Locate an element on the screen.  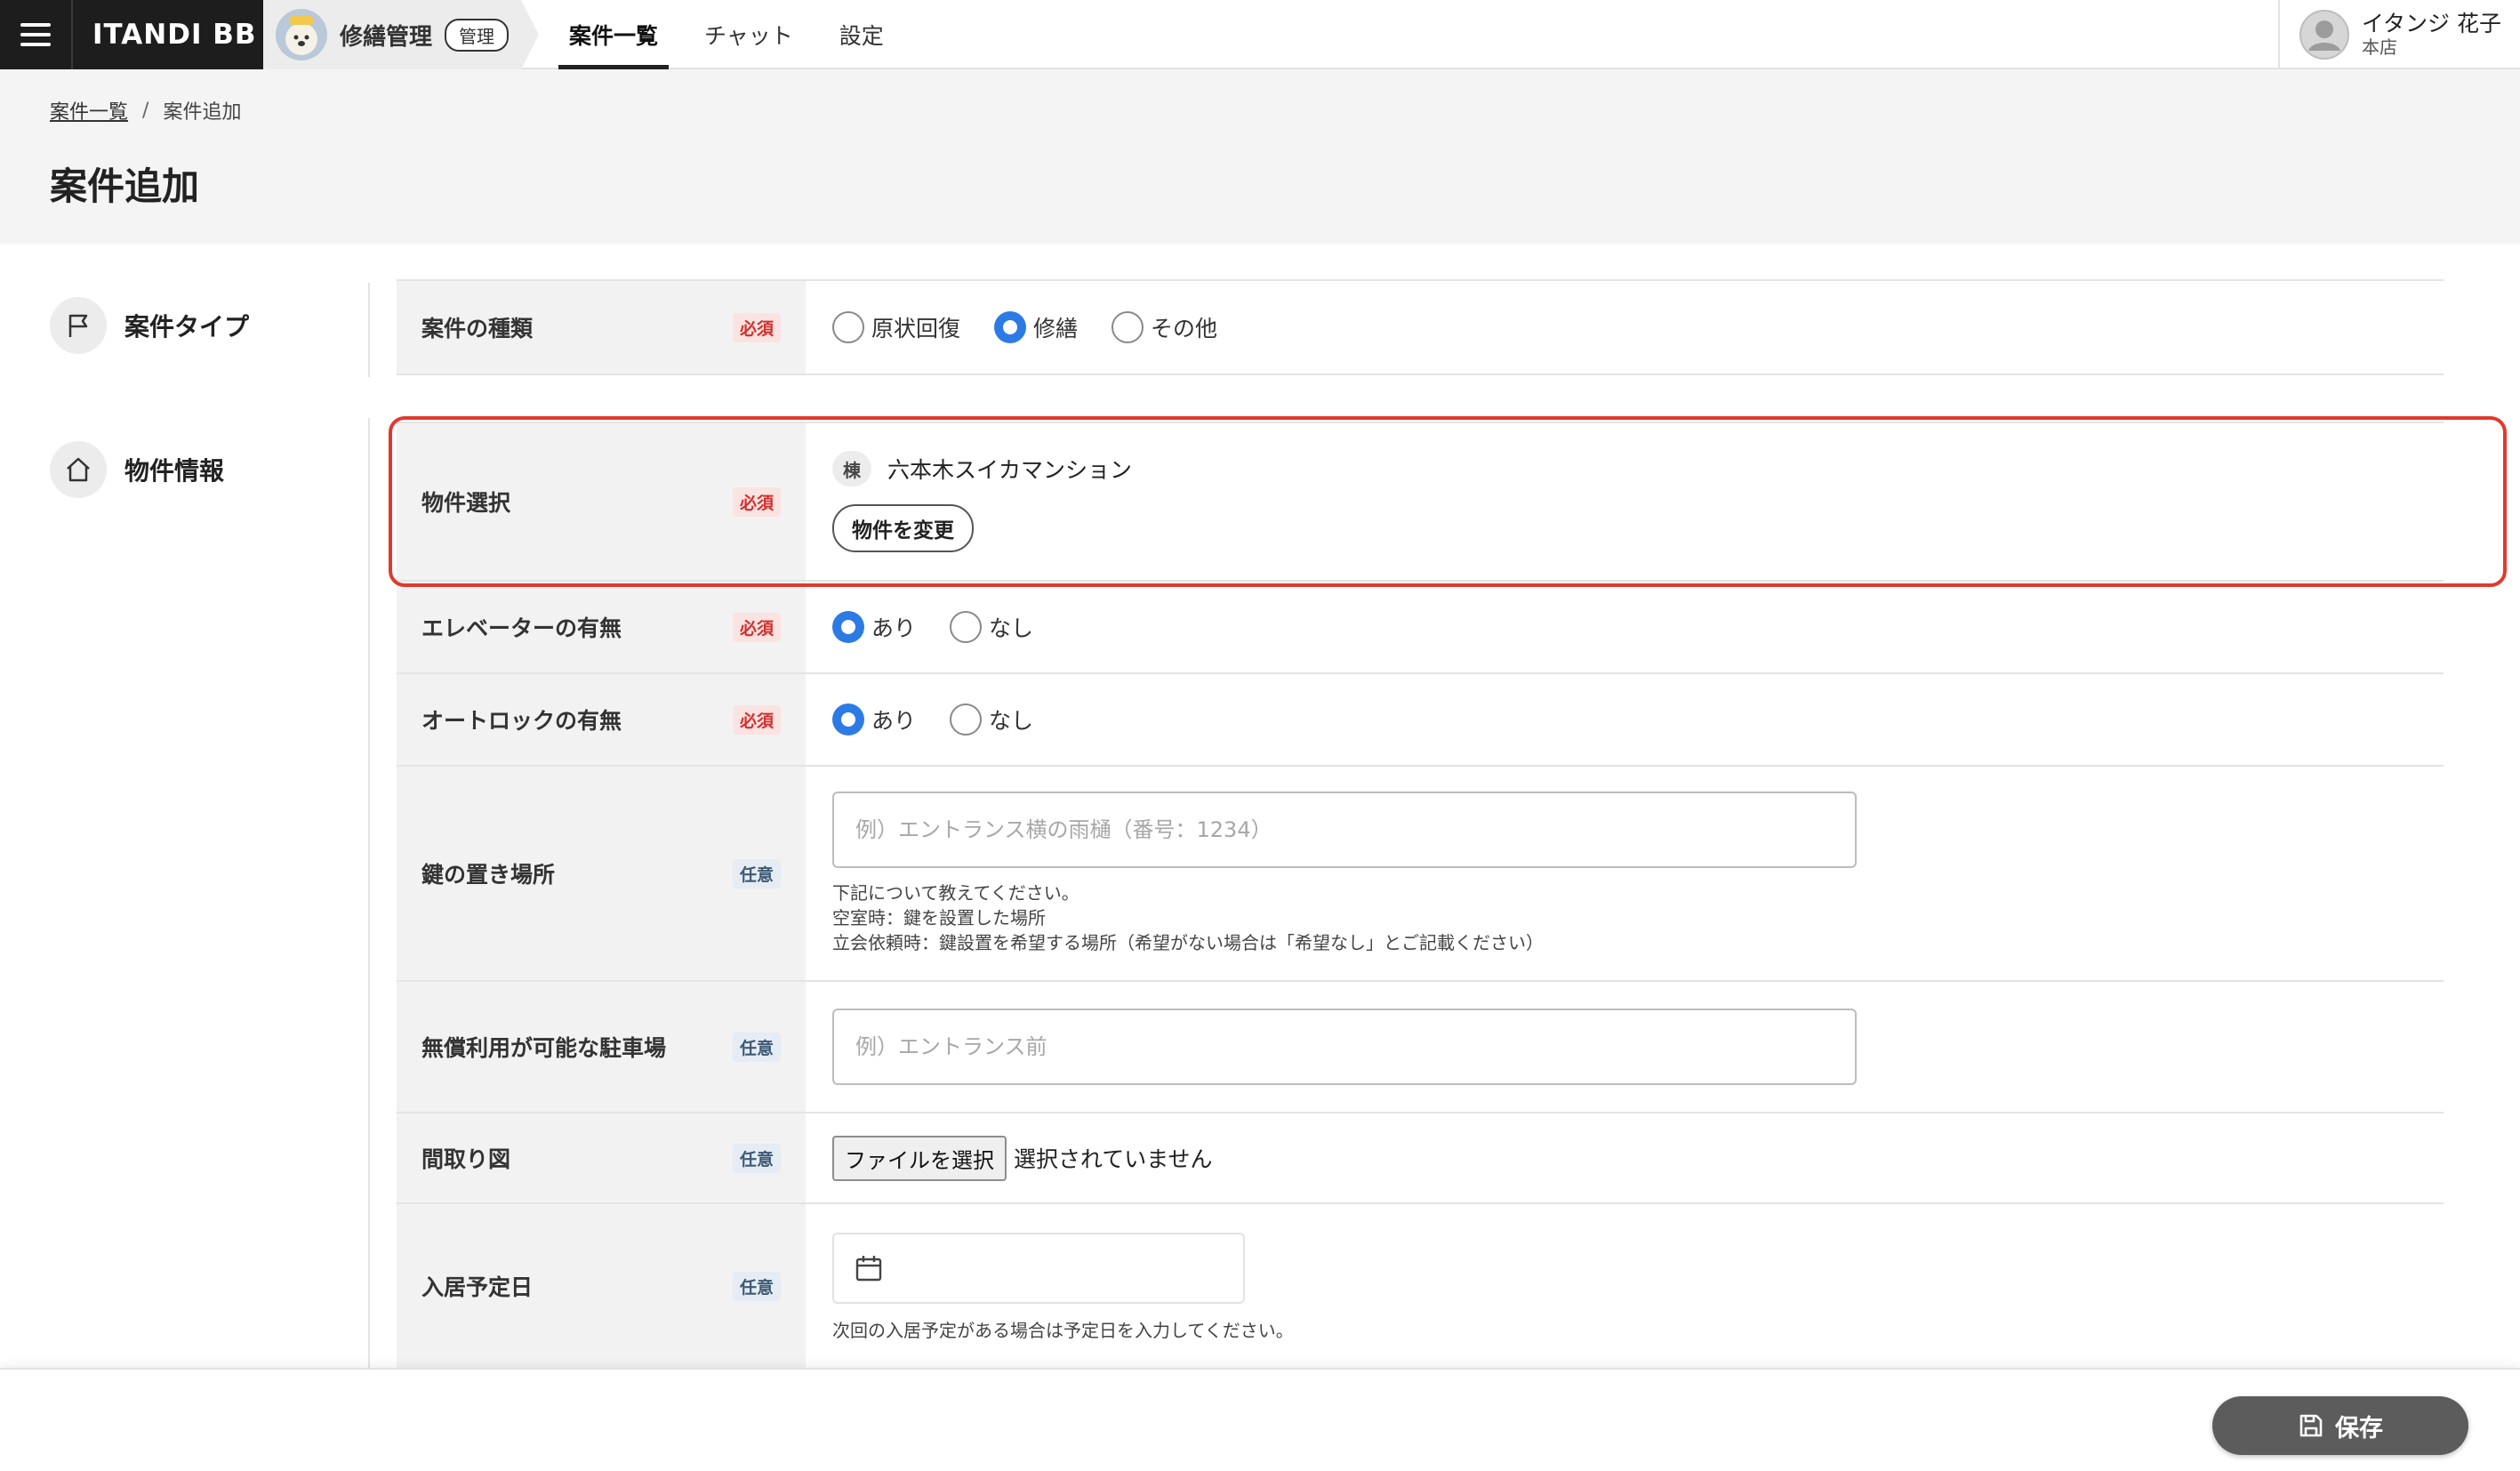
row-field: ファイルを選択 選択されていません is located at coordinates (1625, 1157).